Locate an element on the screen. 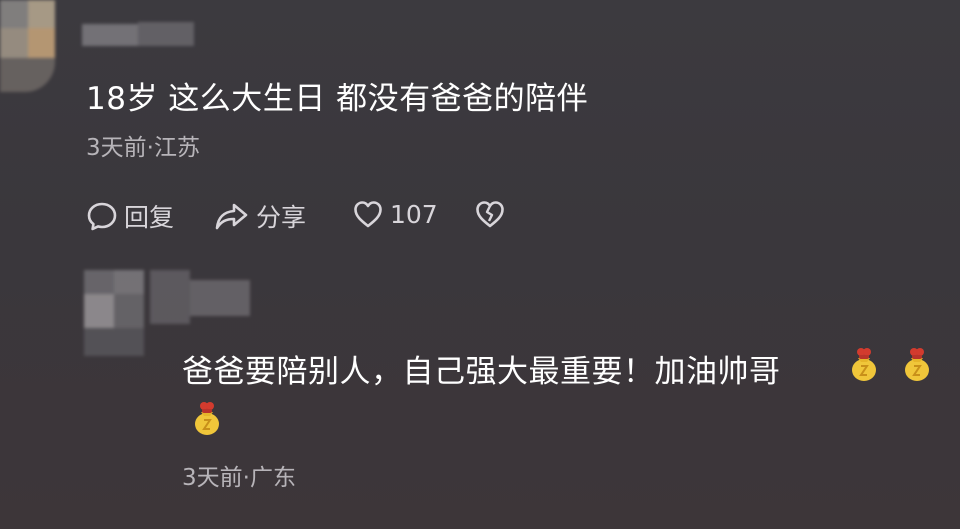 The image size is (960, 529). broken-heart-icon is located at coordinates (490, 214).